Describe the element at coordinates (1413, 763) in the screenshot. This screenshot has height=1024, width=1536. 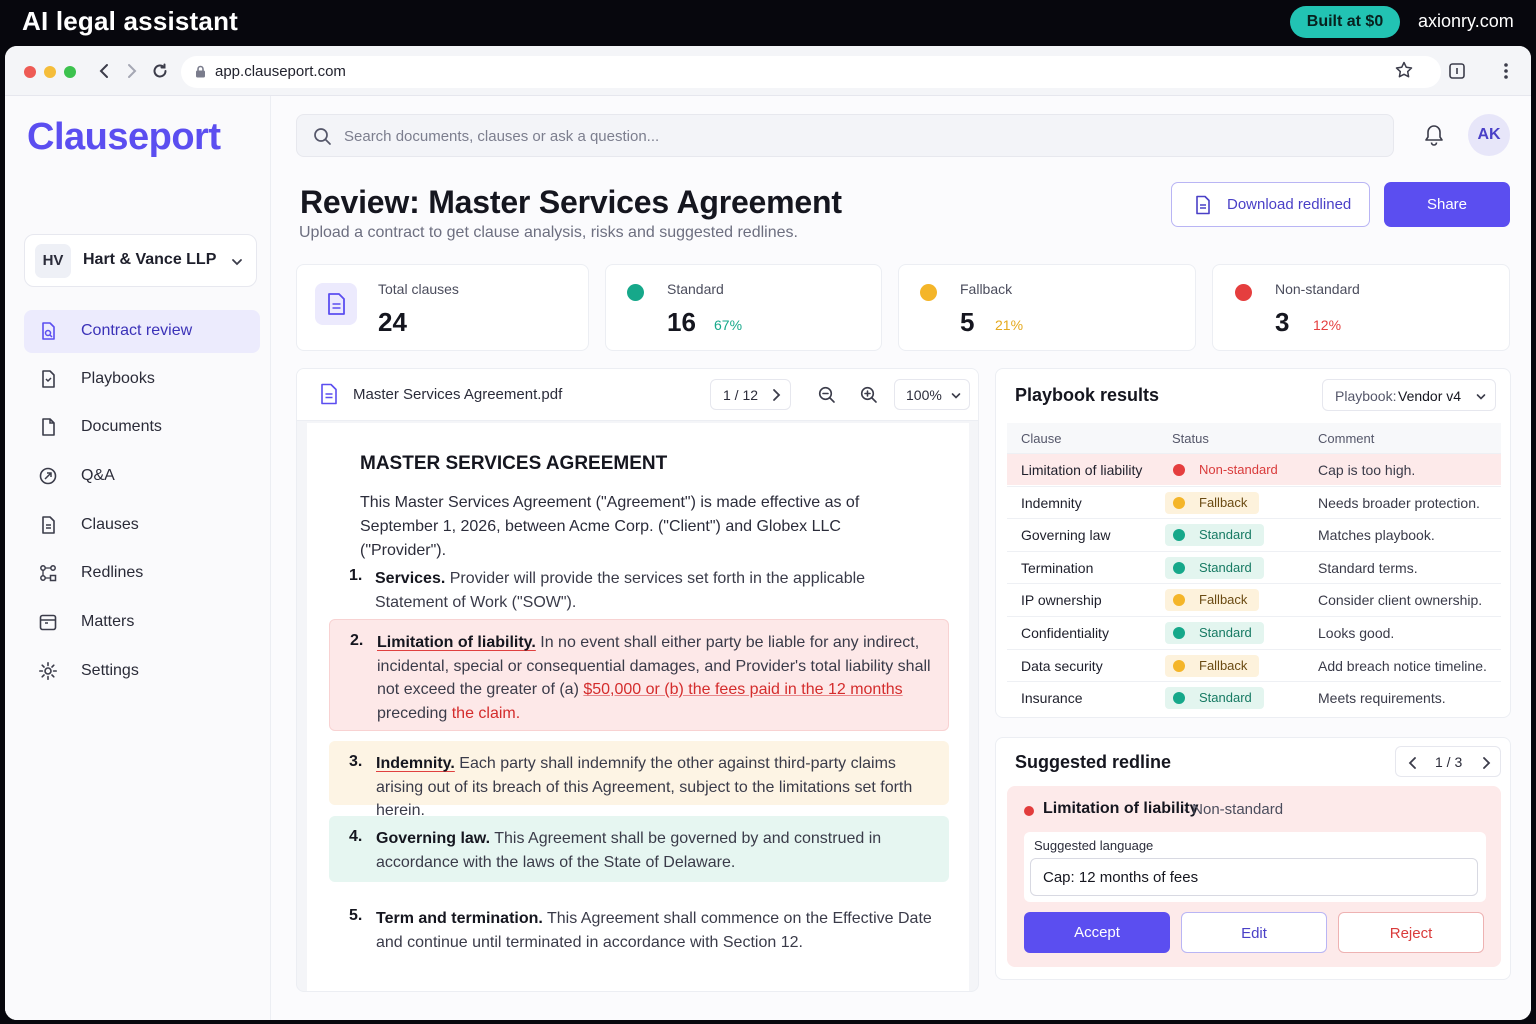
I see `chevron-left-icon` at that location.